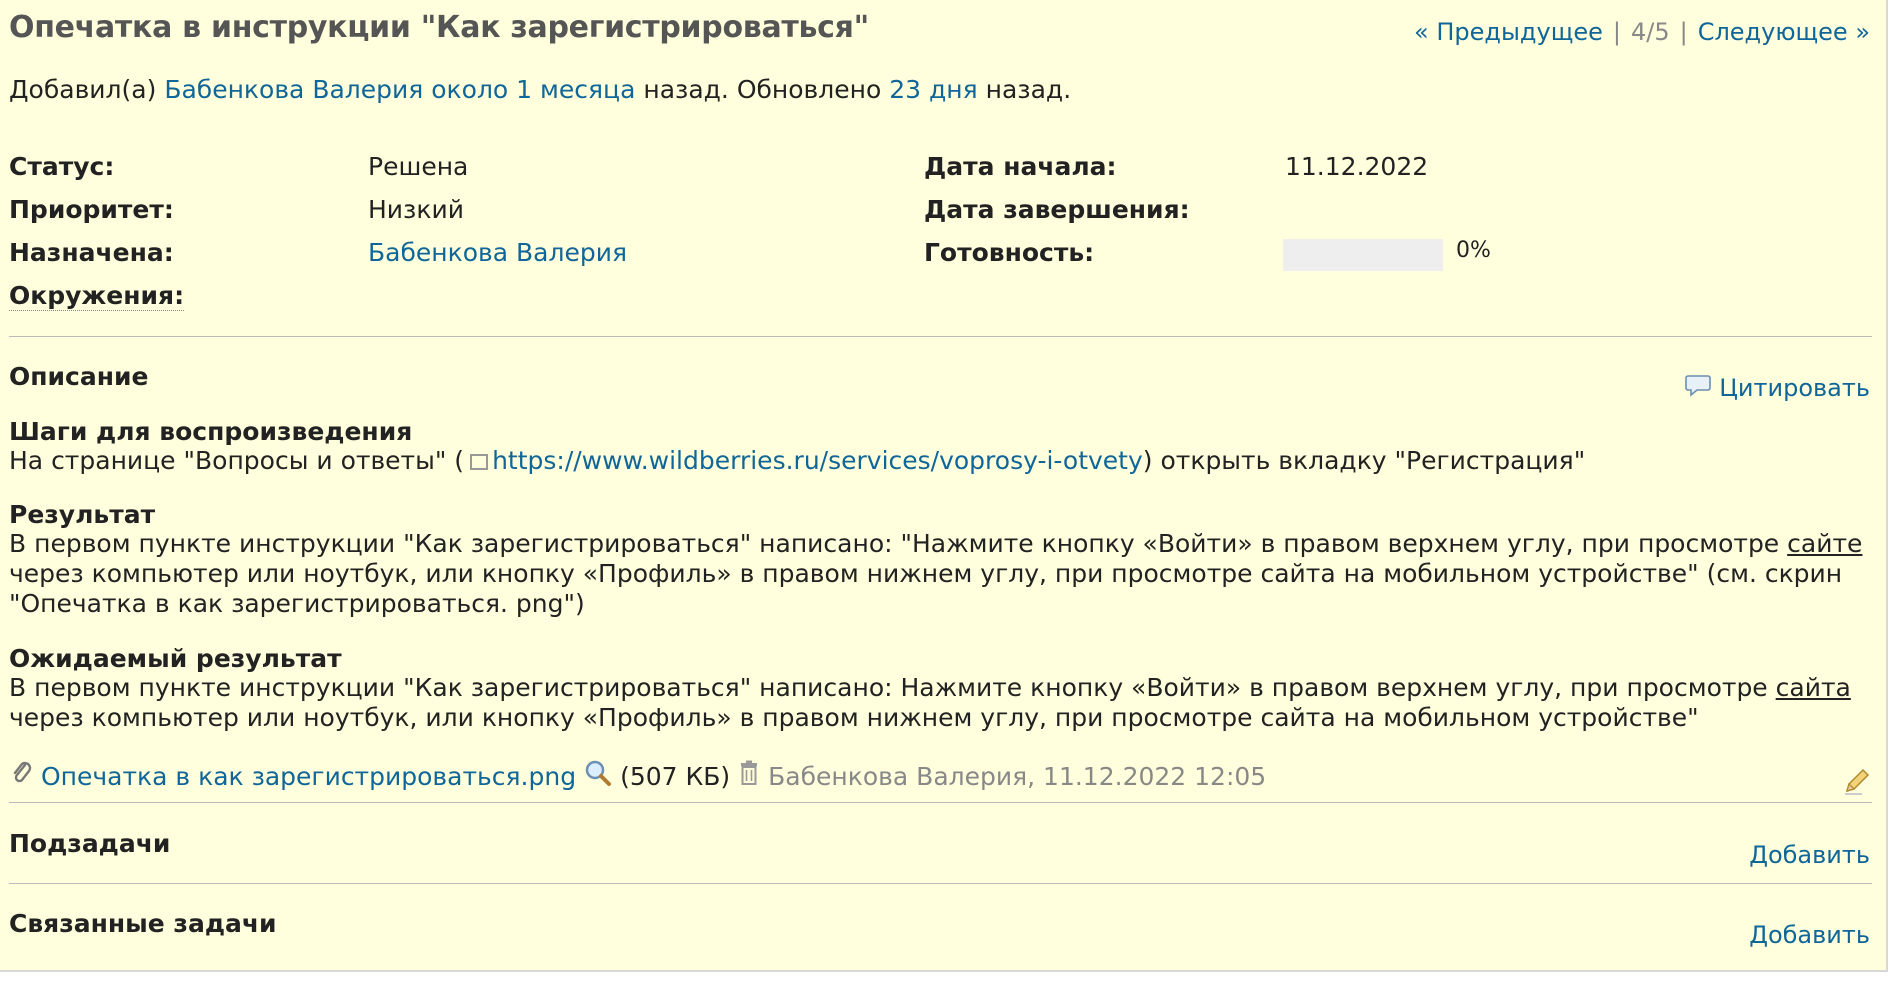 The width and height of the screenshot is (1892, 982). Describe the element at coordinates (175, 658) in the screenshot. I see `expected-heading: Ожидаемый результат` at that location.